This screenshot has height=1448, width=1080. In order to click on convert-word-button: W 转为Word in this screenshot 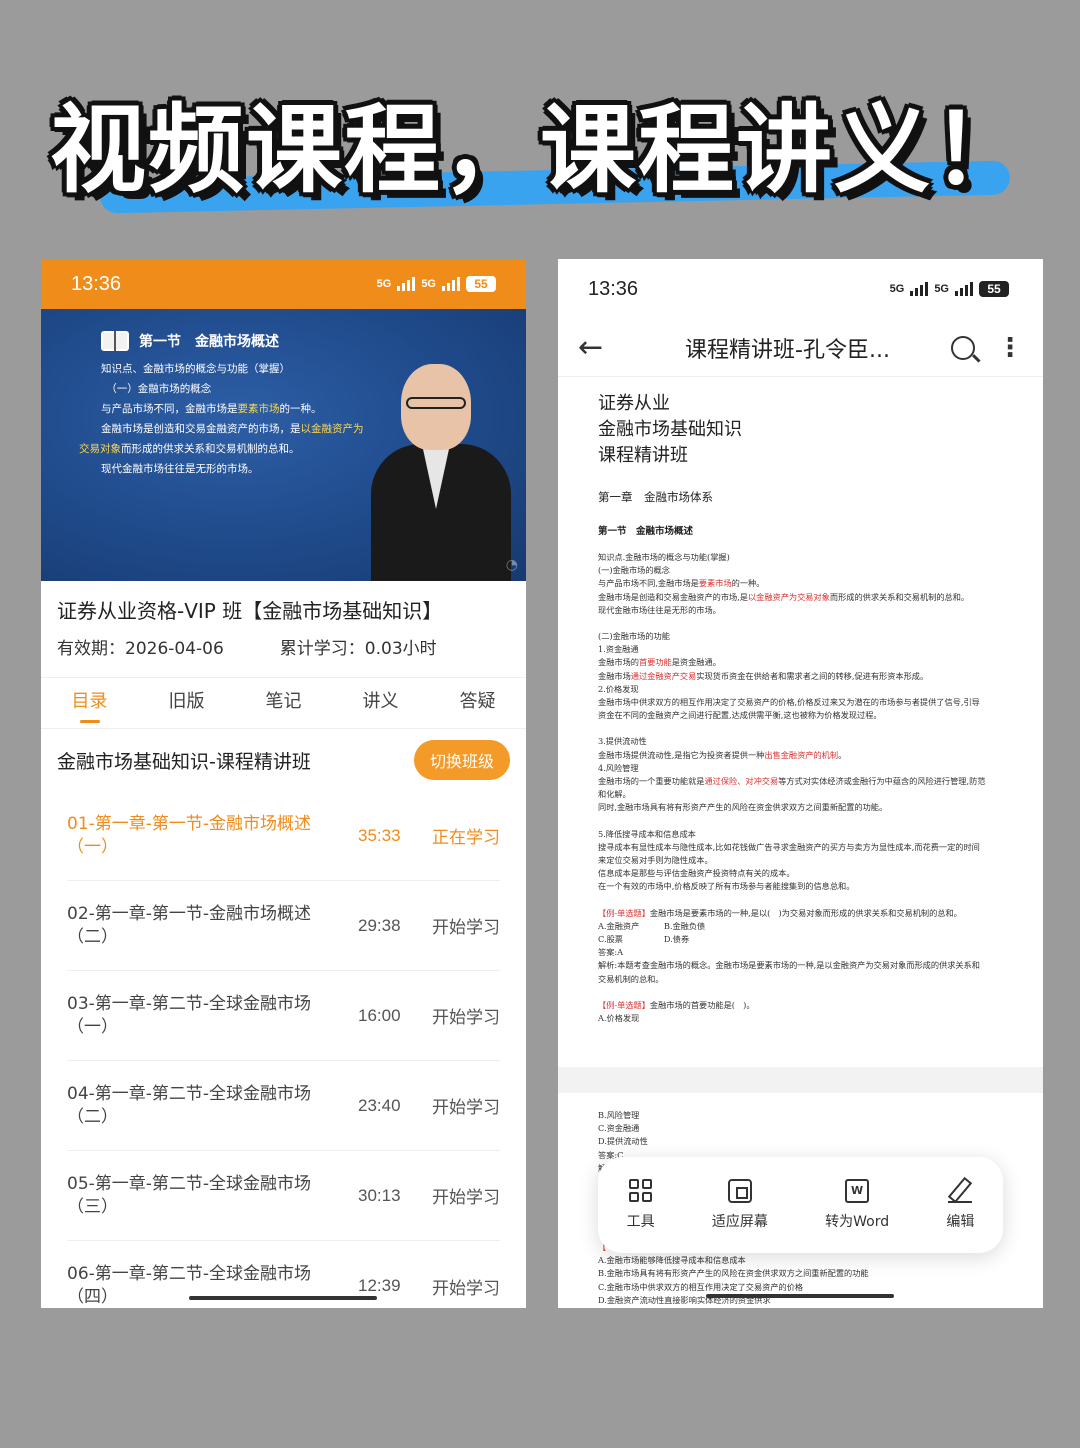, I will do `click(857, 1205)`.